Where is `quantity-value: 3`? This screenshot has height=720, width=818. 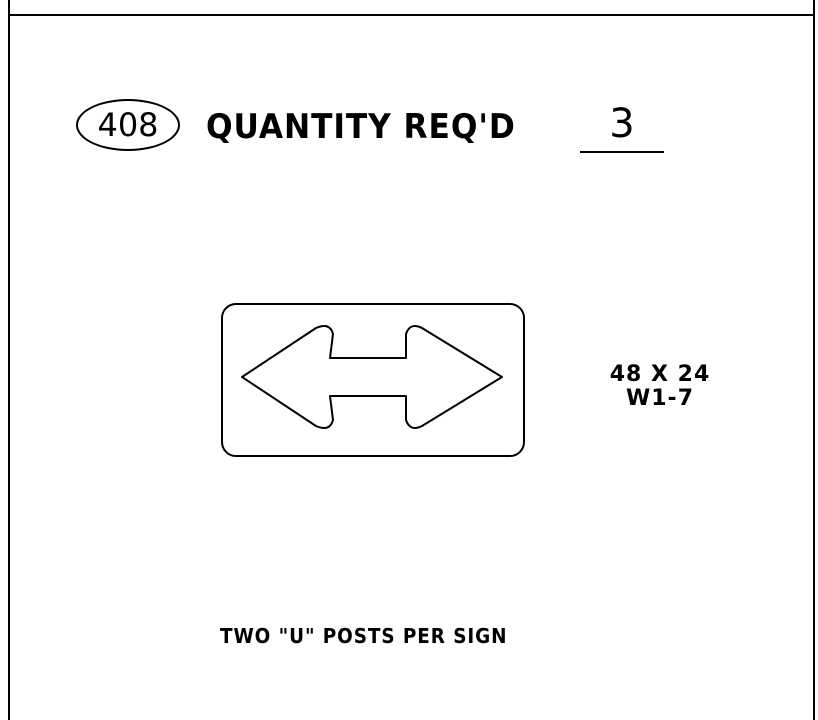
quantity-value: 3 is located at coordinates (622, 124).